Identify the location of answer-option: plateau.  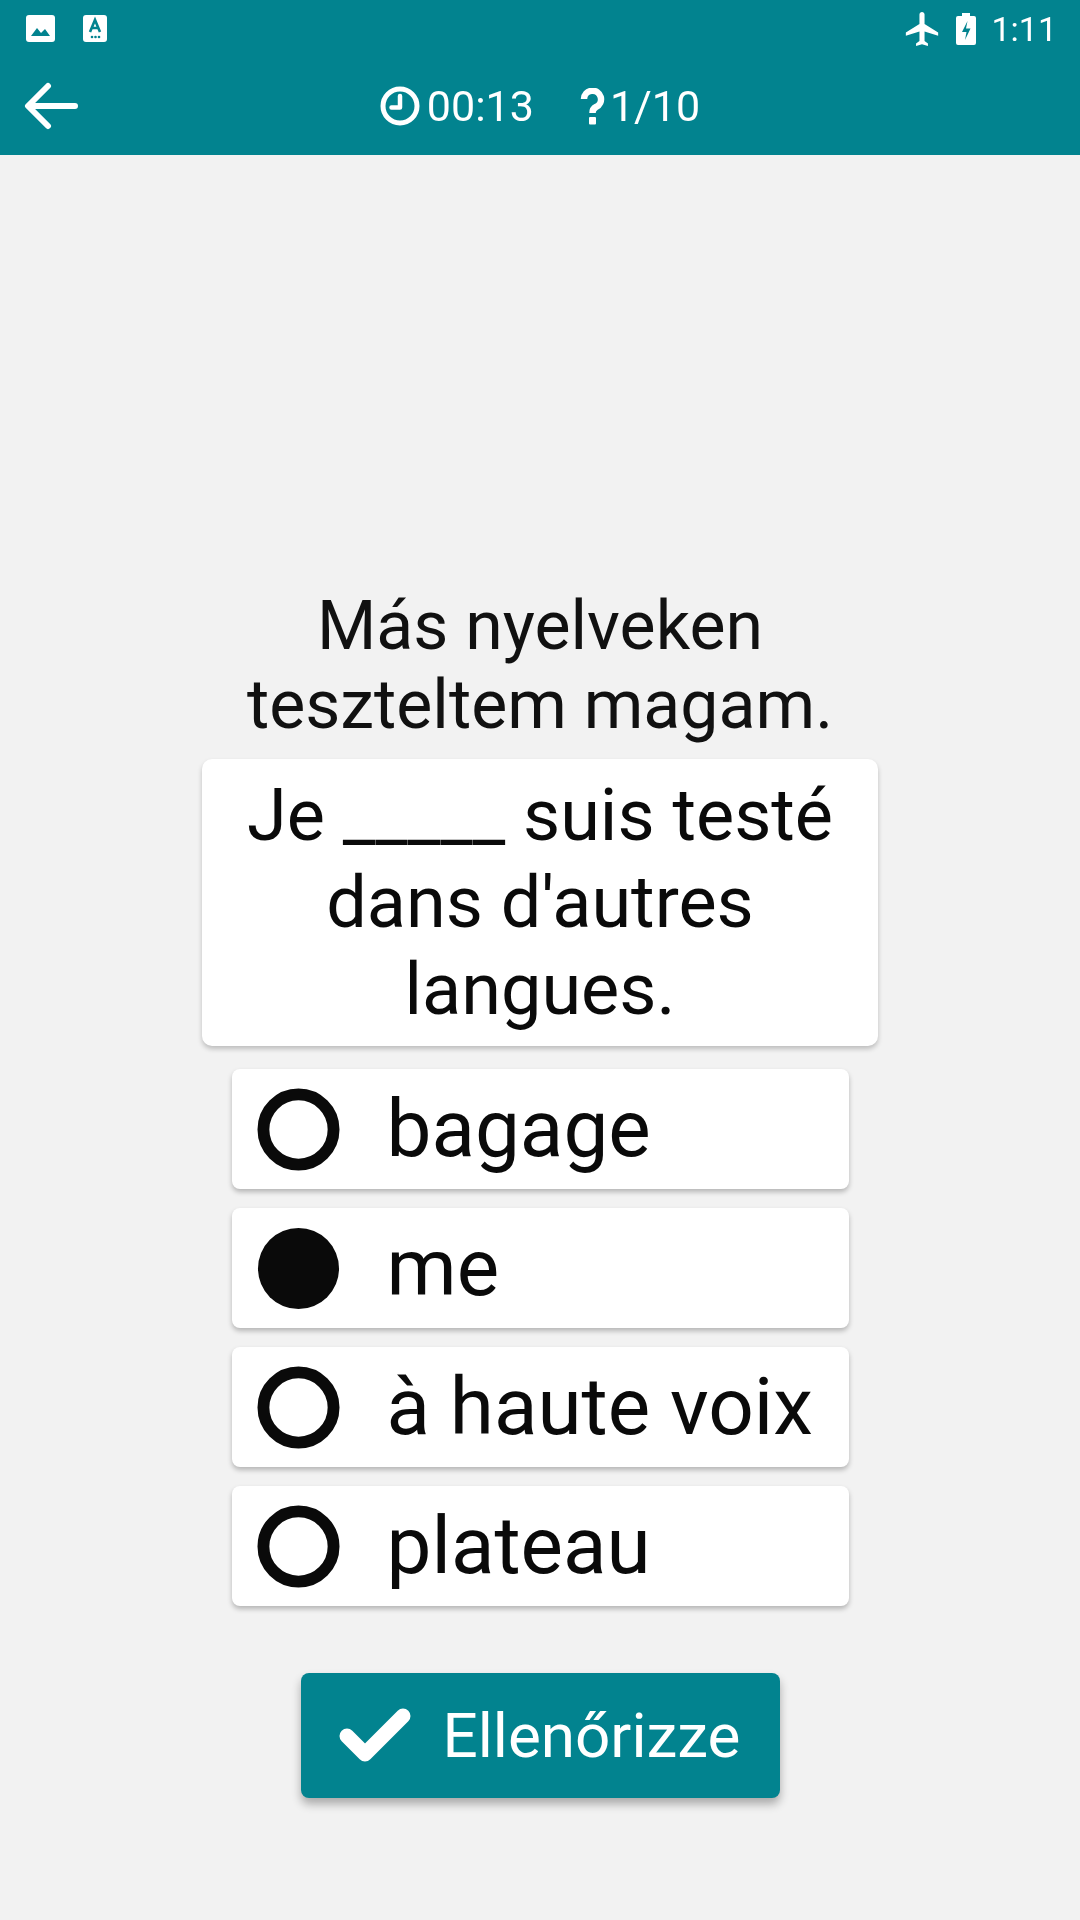
(540, 1546).